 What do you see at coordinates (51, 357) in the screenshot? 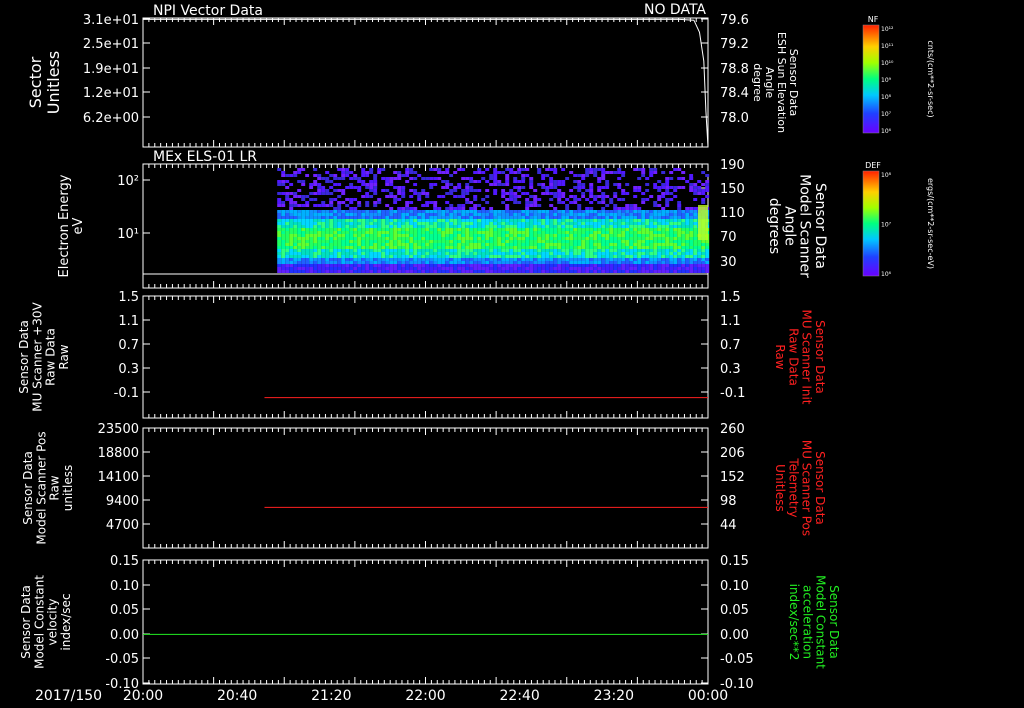
I see `left-axis-title: Raw Data` at bounding box center [51, 357].